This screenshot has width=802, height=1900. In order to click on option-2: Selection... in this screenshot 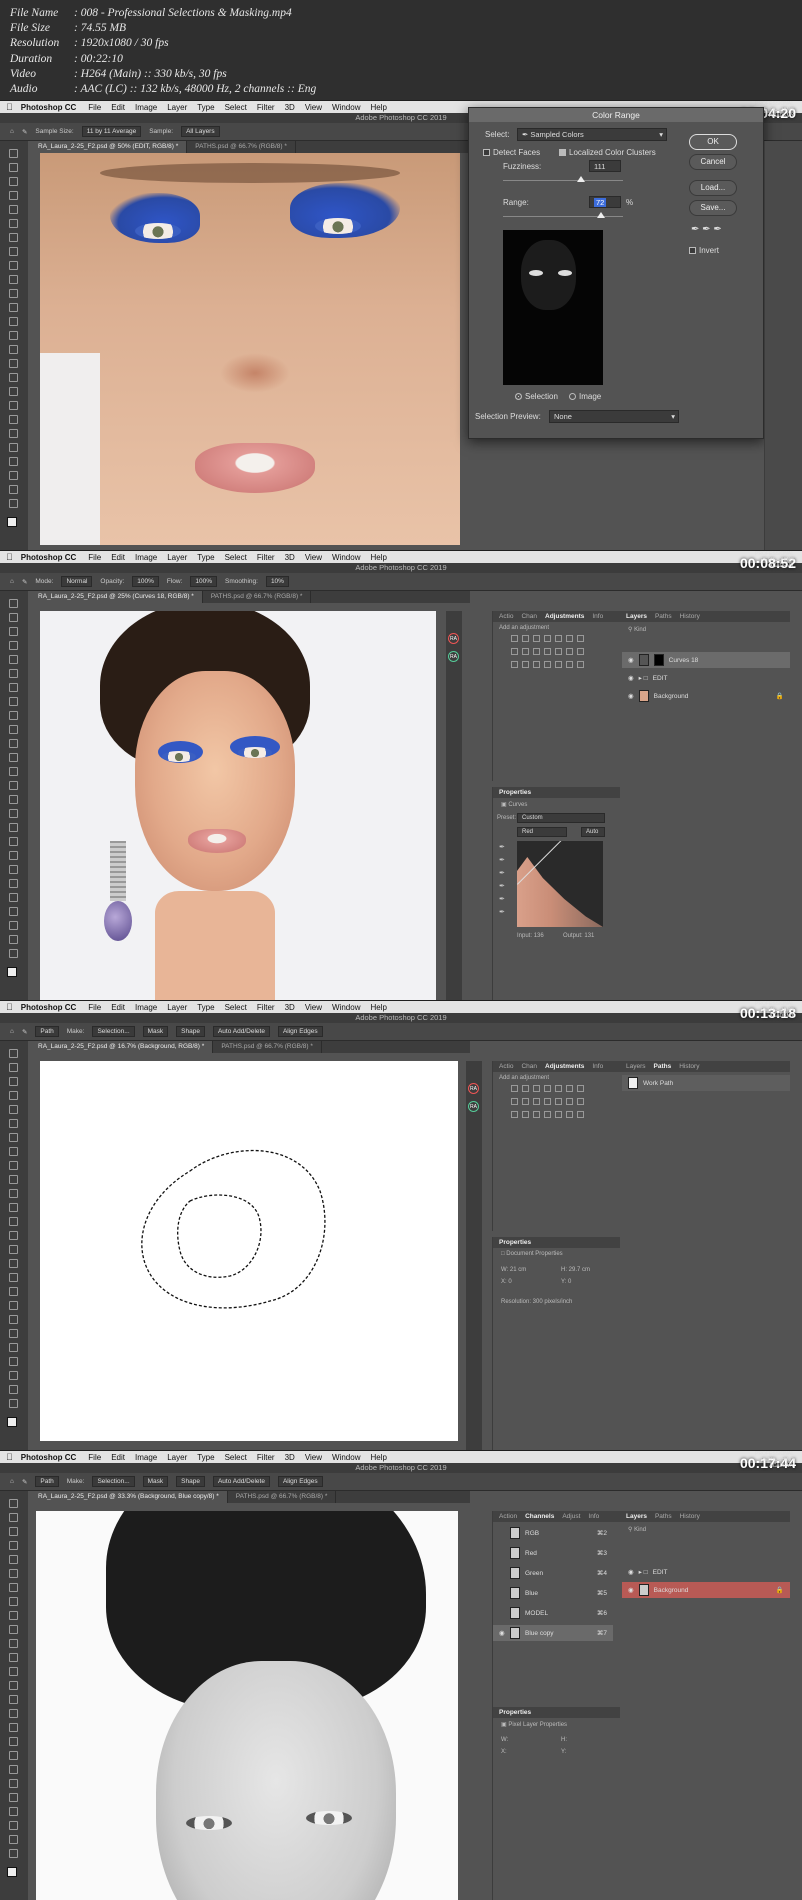, I will do `click(113, 1481)`.